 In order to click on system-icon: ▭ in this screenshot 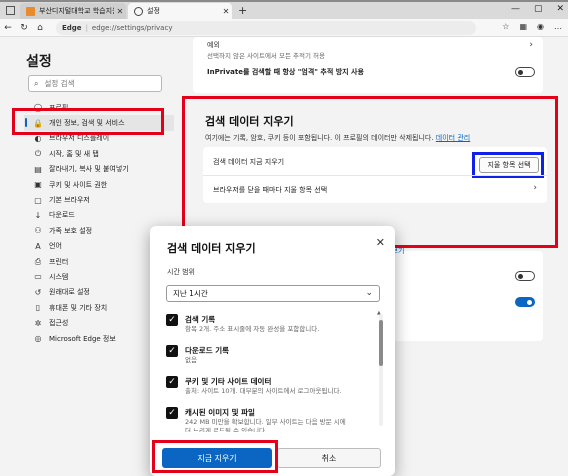, I will do `click(38, 277)`.